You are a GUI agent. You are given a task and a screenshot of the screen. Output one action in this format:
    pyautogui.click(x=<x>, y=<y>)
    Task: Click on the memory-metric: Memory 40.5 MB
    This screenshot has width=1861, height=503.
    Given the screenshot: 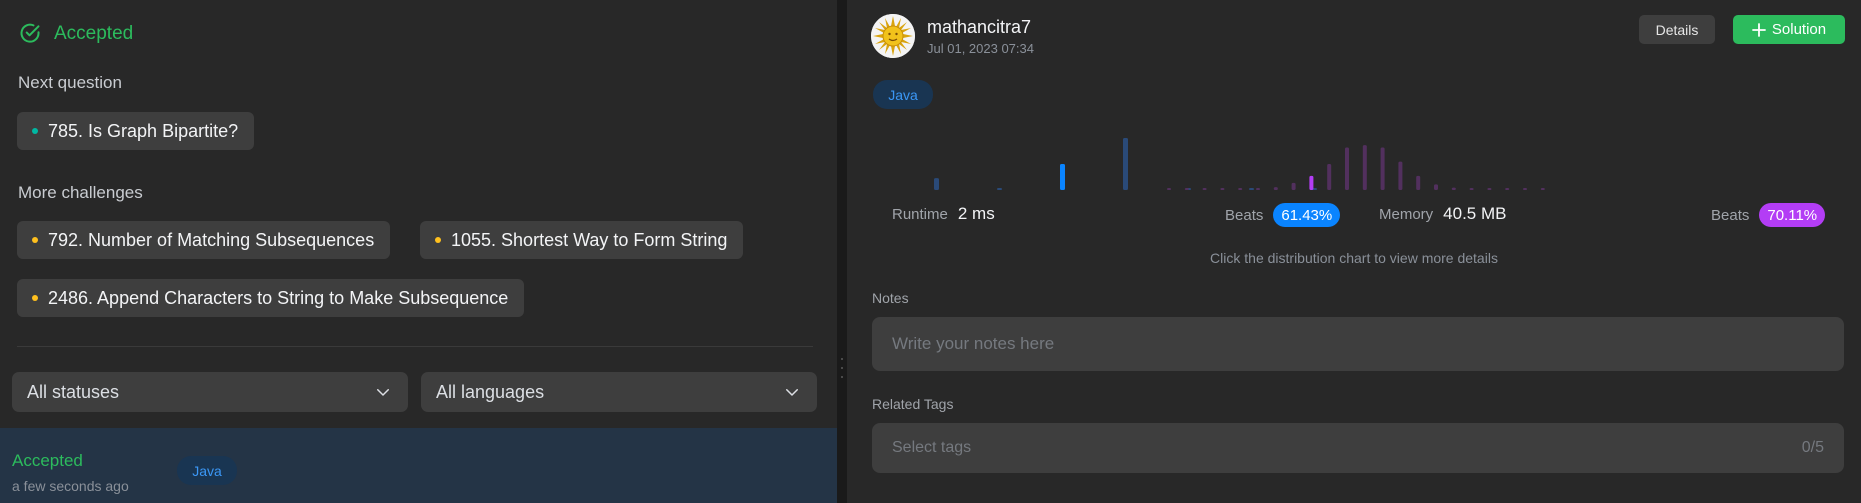 What is the action you would take?
    pyautogui.click(x=1442, y=214)
    